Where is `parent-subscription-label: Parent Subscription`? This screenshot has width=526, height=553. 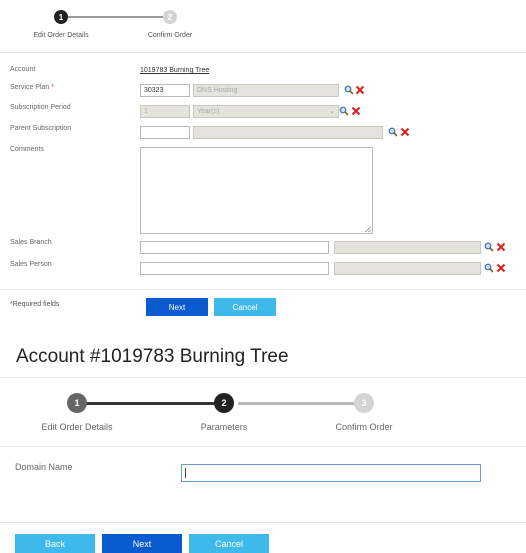
parent-subscription-label: Parent Subscription is located at coordinates (41, 128).